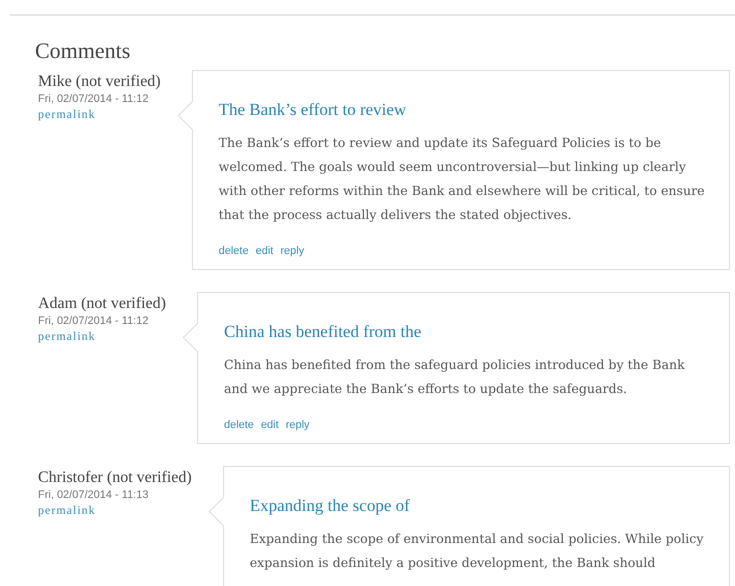 This screenshot has width=735, height=586. What do you see at coordinates (83, 51) in the screenshot?
I see `comments-heading: Comments` at bounding box center [83, 51].